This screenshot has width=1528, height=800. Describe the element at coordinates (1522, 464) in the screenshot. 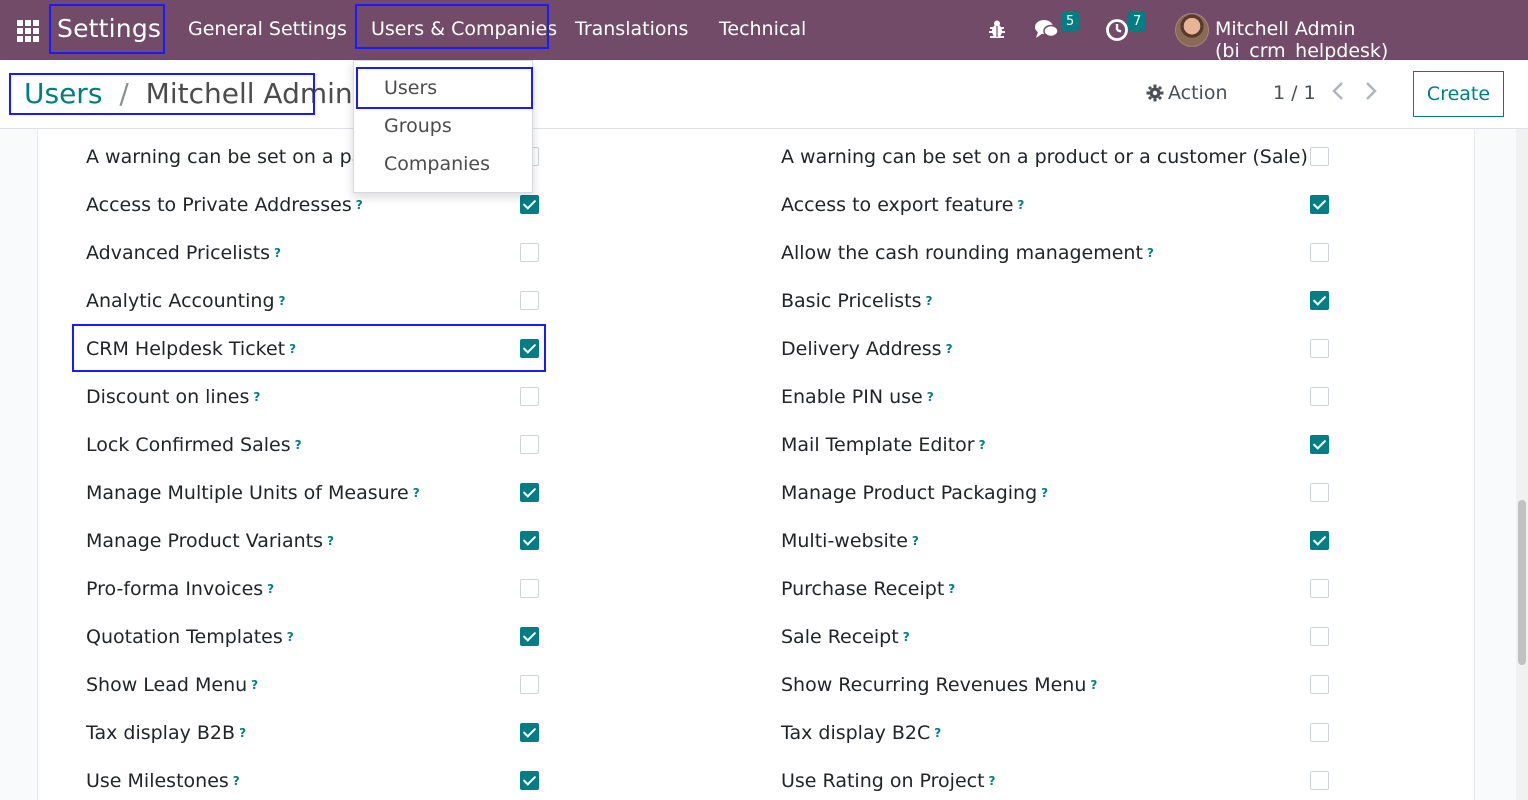

I see `page-scrollbar` at that location.